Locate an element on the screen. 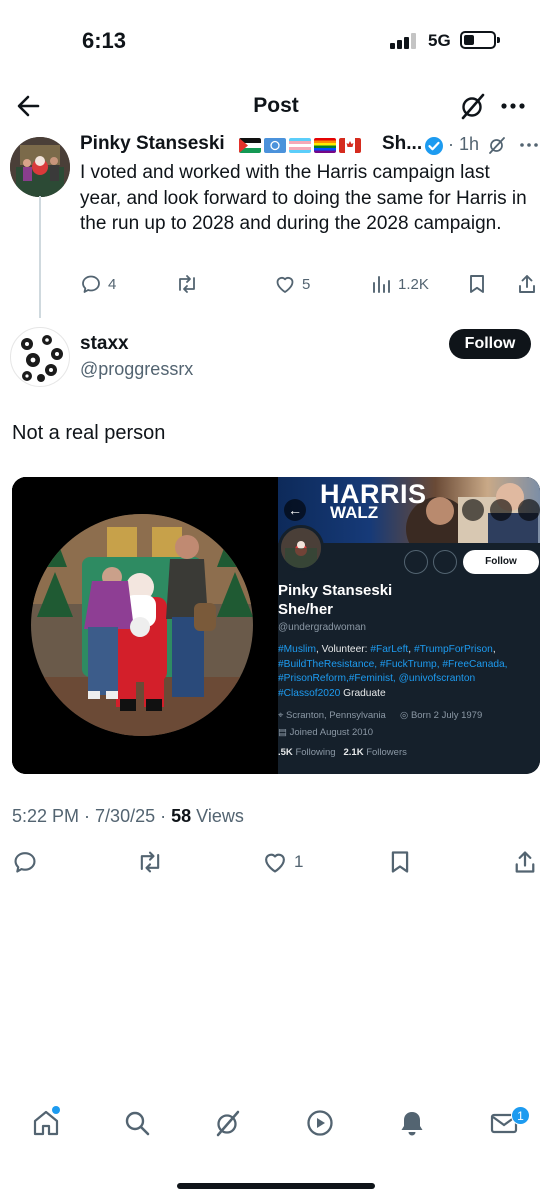 The width and height of the screenshot is (552, 1199). parent-like-count: 5 is located at coordinates (306, 284).